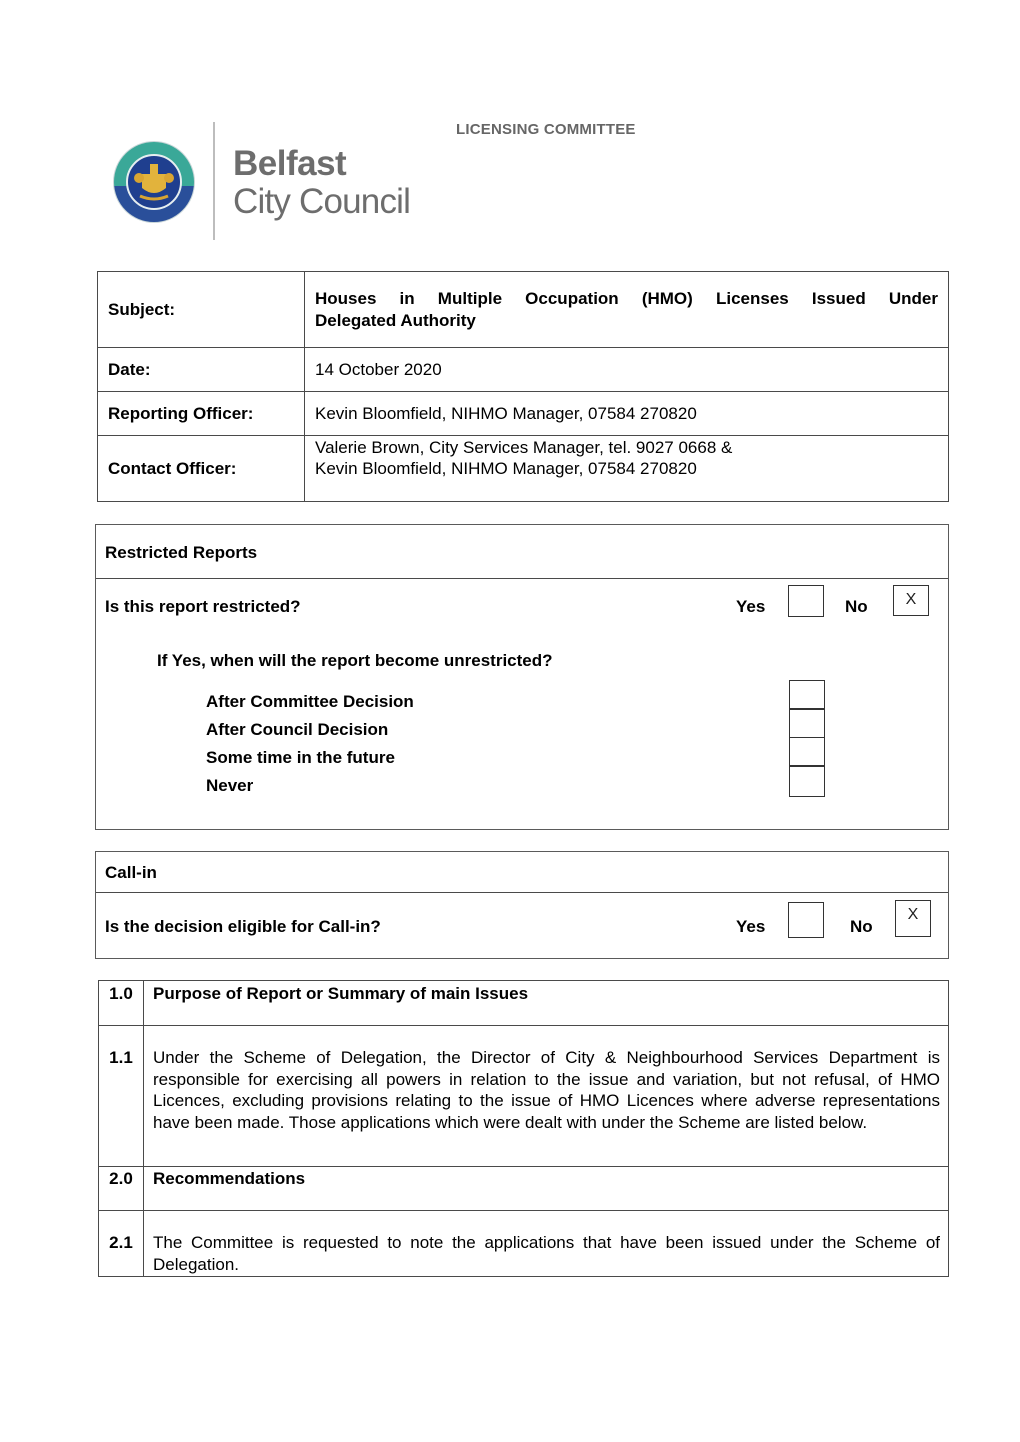 The image size is (1020, 1442). Describe the element at coordinates (806, 601) in the screenshot. I see `restricted-yes-checkbox` at that location.